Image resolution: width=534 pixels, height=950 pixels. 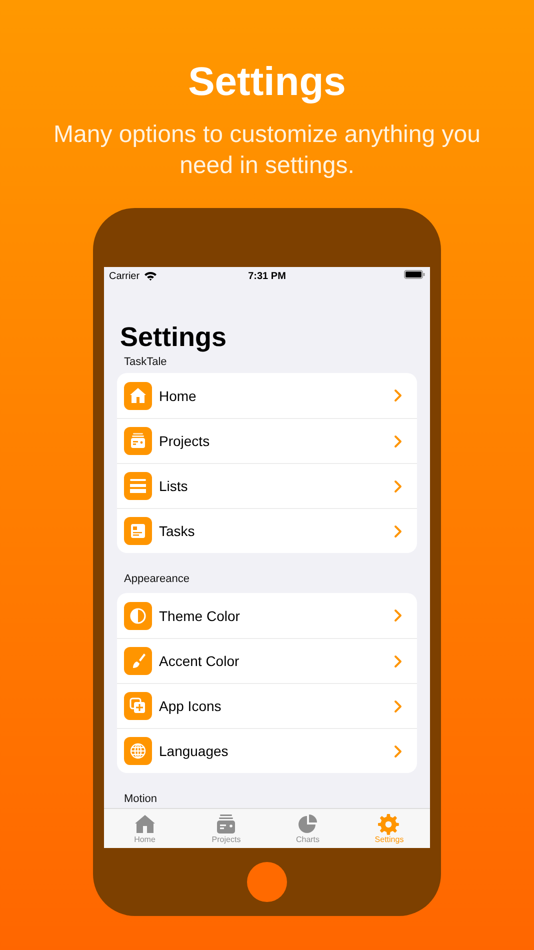 What do you see at coordinates (267, 150) in the screenshot?
I see `subheadline: Many options to customize anything you need in settings.` at bounding box center [267, 150].